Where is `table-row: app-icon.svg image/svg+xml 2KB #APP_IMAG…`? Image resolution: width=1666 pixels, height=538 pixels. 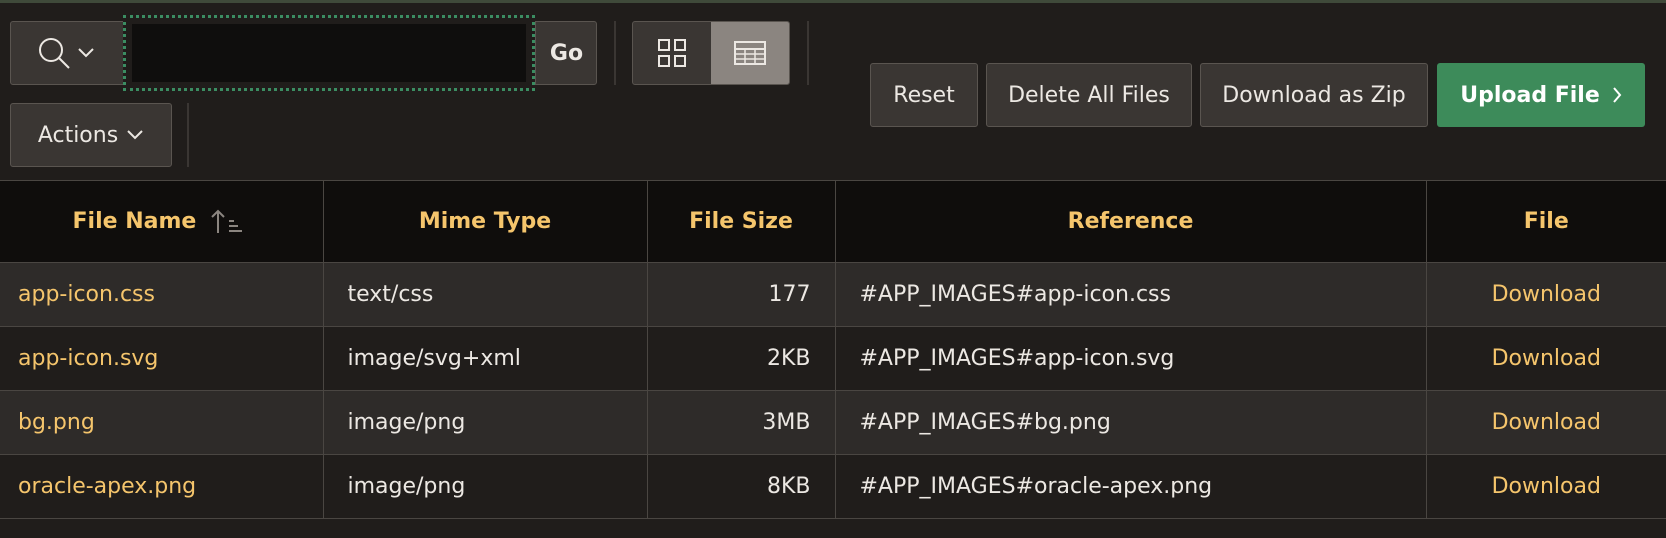
table-row: app-icon.svg image/svg+xml 2KB #APP_IMAG… is located at coordinates (833, 358).